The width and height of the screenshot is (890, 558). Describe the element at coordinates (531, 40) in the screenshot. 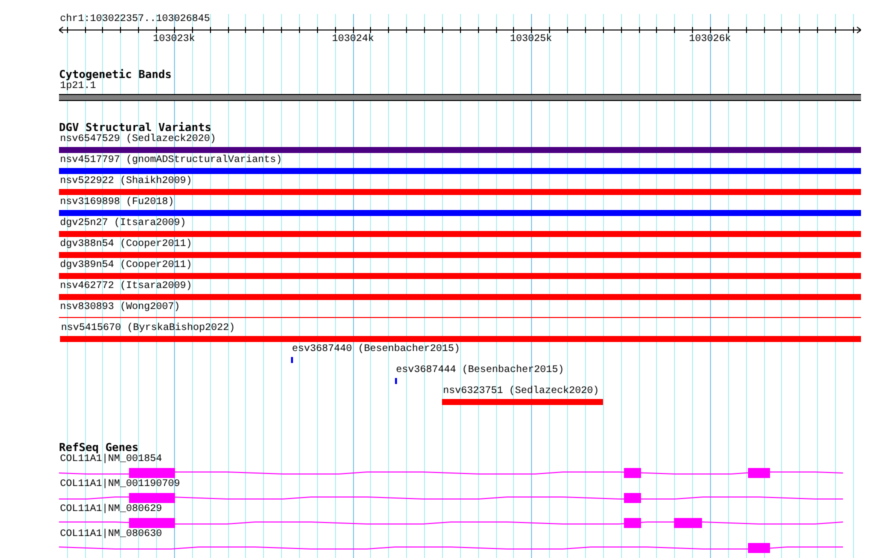

I see `tick-label: 103025k` at that location.